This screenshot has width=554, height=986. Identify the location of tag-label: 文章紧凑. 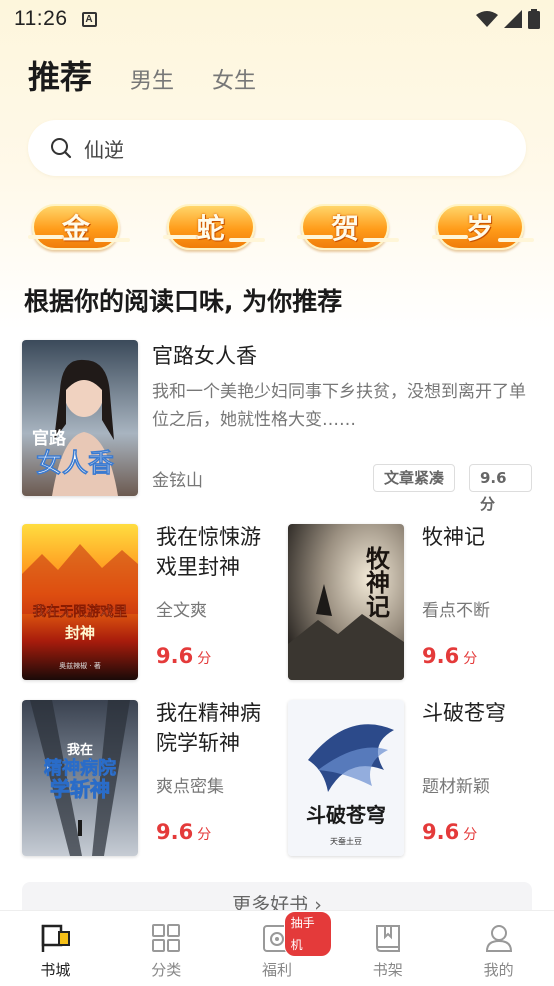
(414, 478).